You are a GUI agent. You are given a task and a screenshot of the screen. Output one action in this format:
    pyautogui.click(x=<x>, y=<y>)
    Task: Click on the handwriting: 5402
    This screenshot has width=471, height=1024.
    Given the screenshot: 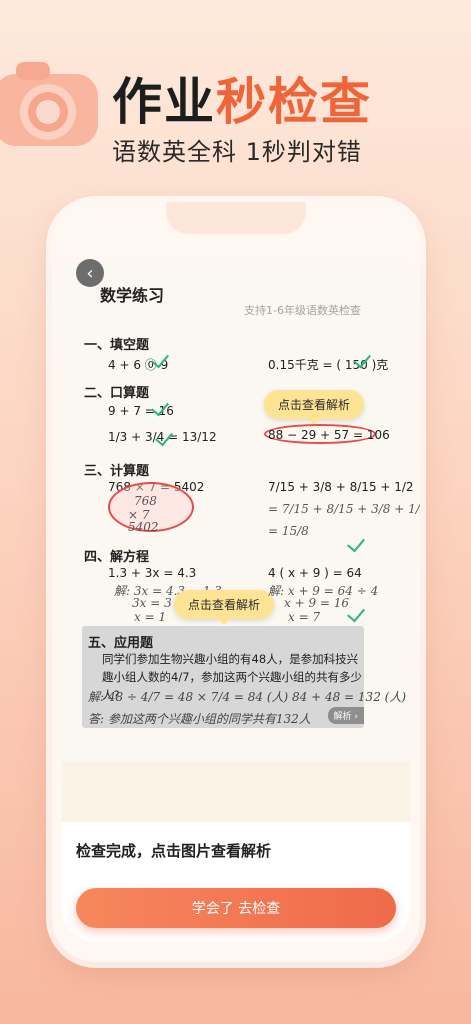 What is the action you would take?
    pyautogui.click(x=143, y=527)
    